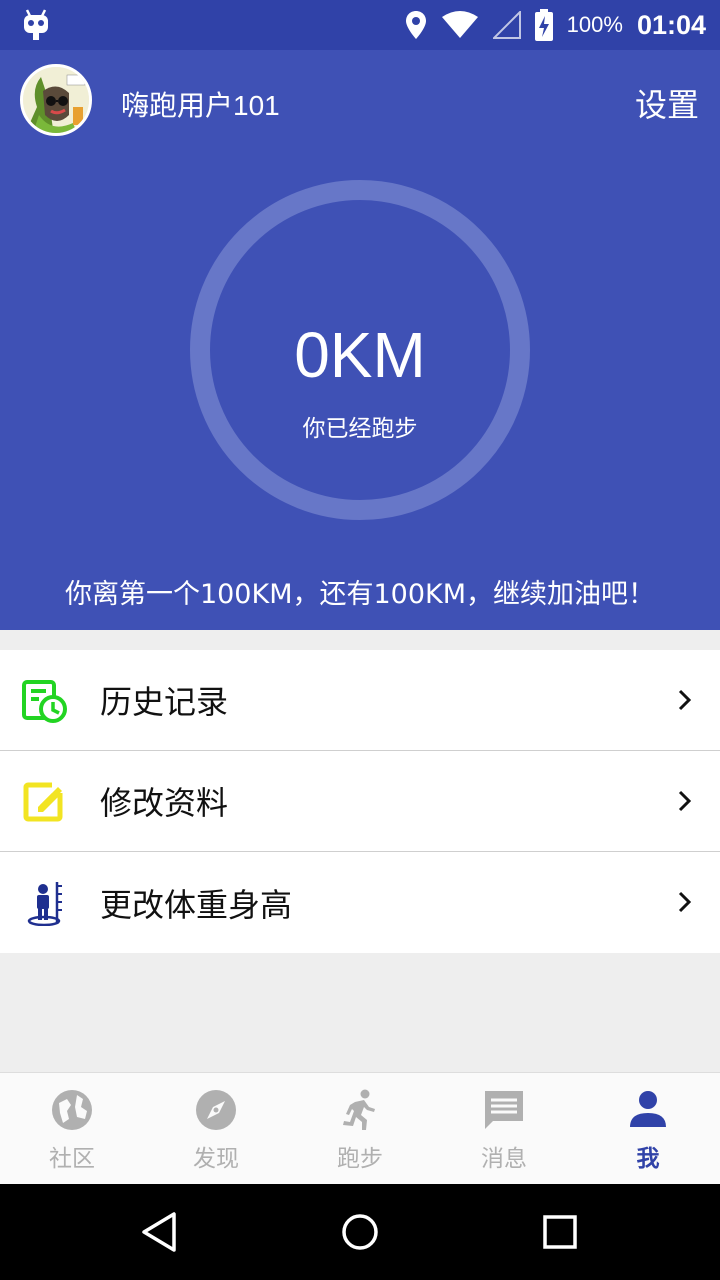 The image size is (720, 1280). What do you see at coordinates (360, 902) in the screenshot?
I see `menu-item-height-weight: 更改体重身高` at bounding box center [360, 902].